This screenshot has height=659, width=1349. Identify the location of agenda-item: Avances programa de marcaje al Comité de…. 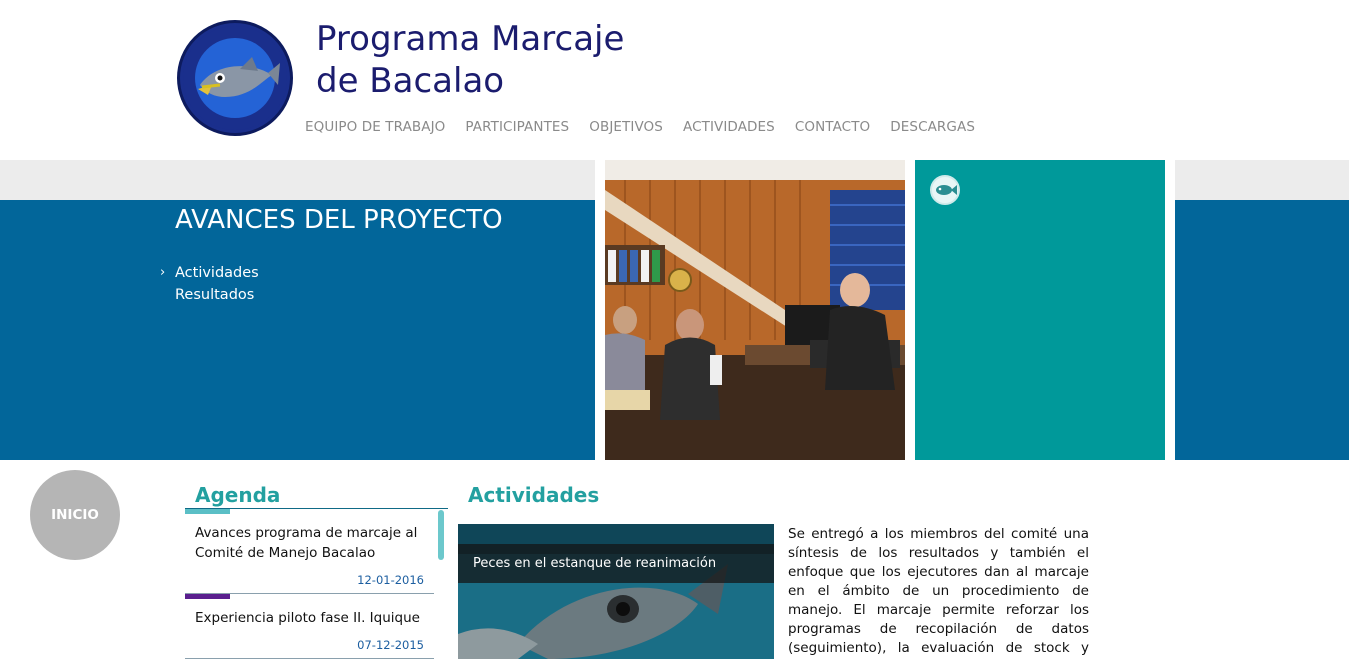
(309, 551).